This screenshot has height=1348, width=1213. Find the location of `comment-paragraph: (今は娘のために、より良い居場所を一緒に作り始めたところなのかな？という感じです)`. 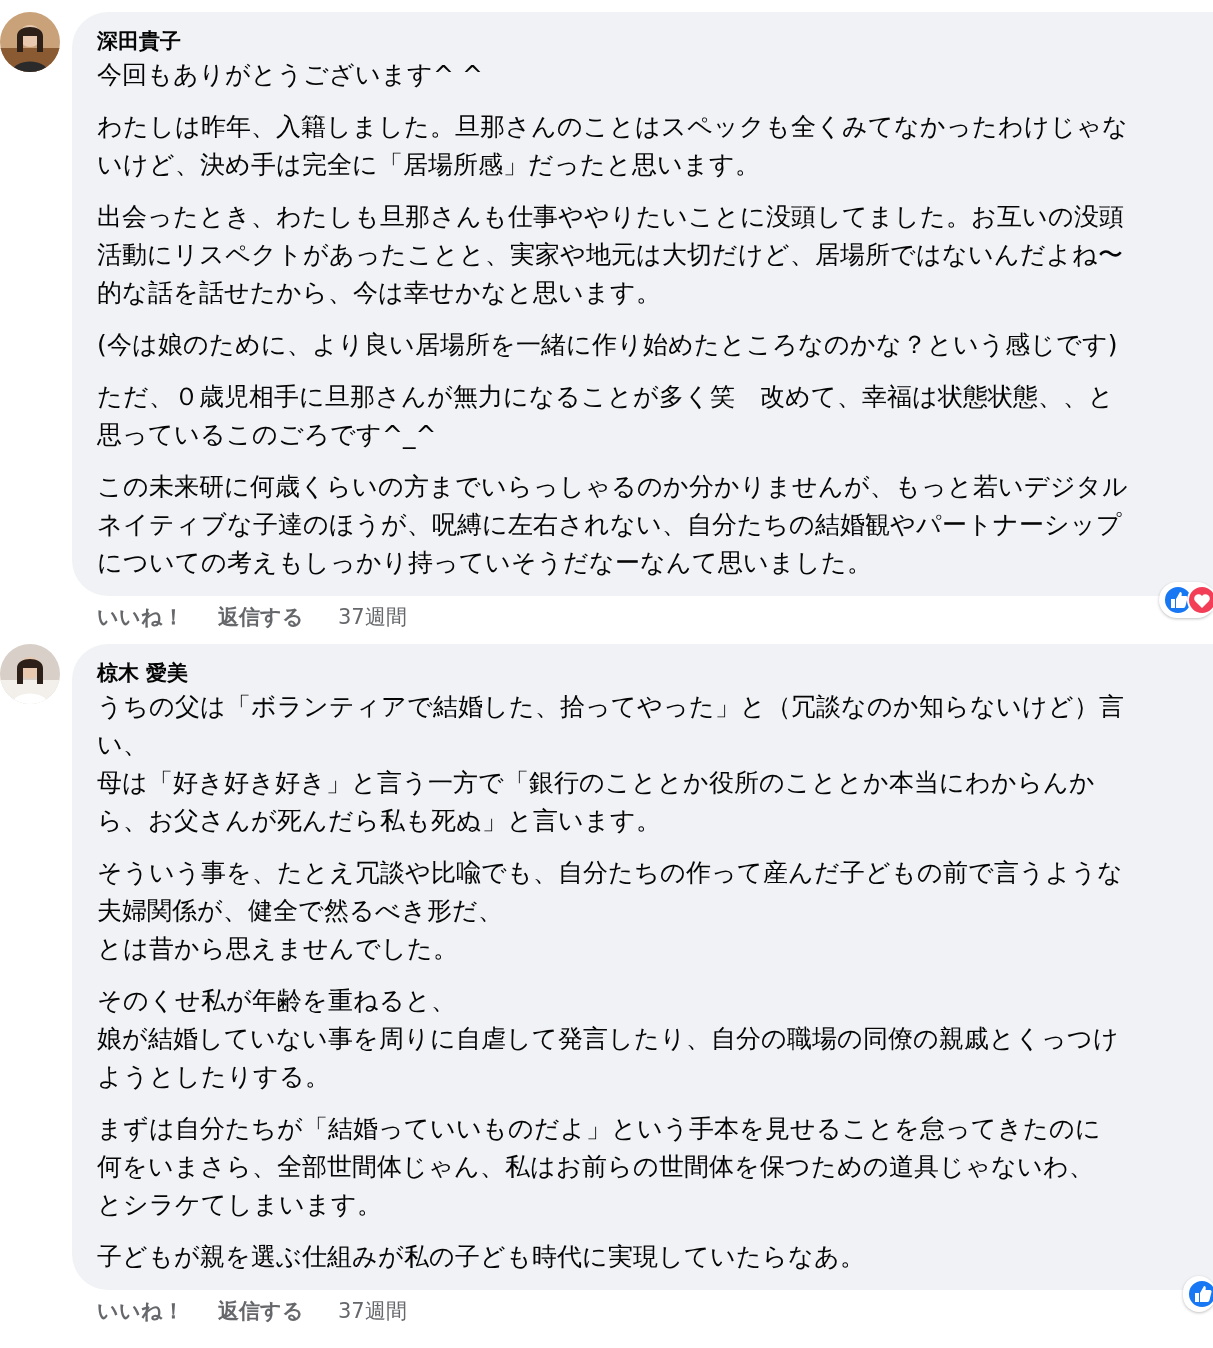

comment-paragraph: (今は娘のために、より良い居場所を一緒に作り始めたところなのかな？という感じです) is located at coordinates (608, 345).